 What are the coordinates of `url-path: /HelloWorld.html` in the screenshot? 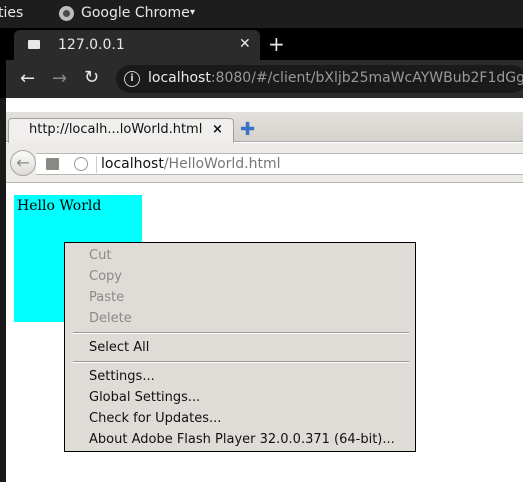 It's located at (222, 164).